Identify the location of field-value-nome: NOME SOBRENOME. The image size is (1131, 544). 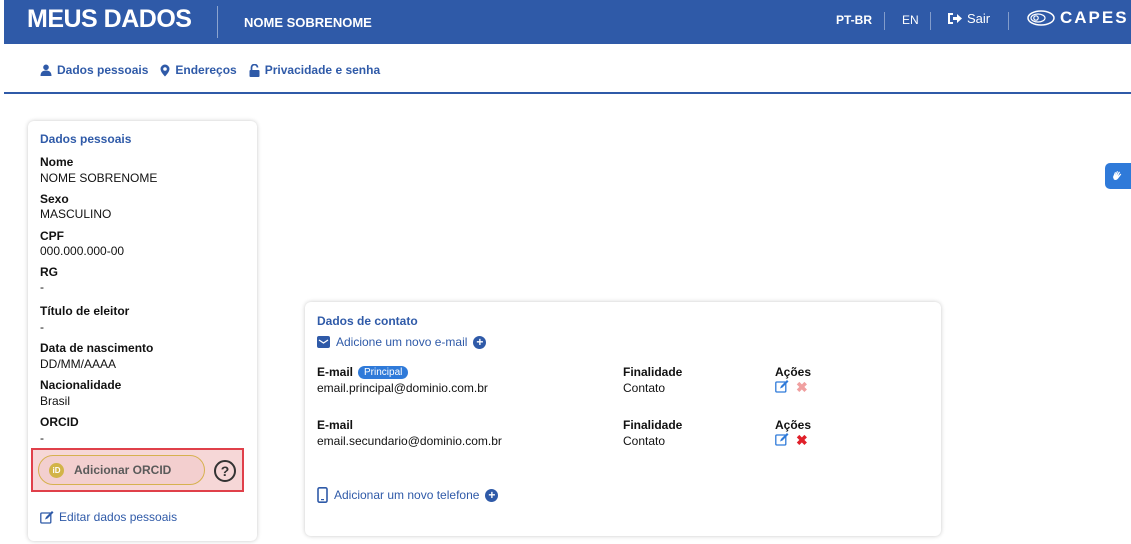
(99, 178).